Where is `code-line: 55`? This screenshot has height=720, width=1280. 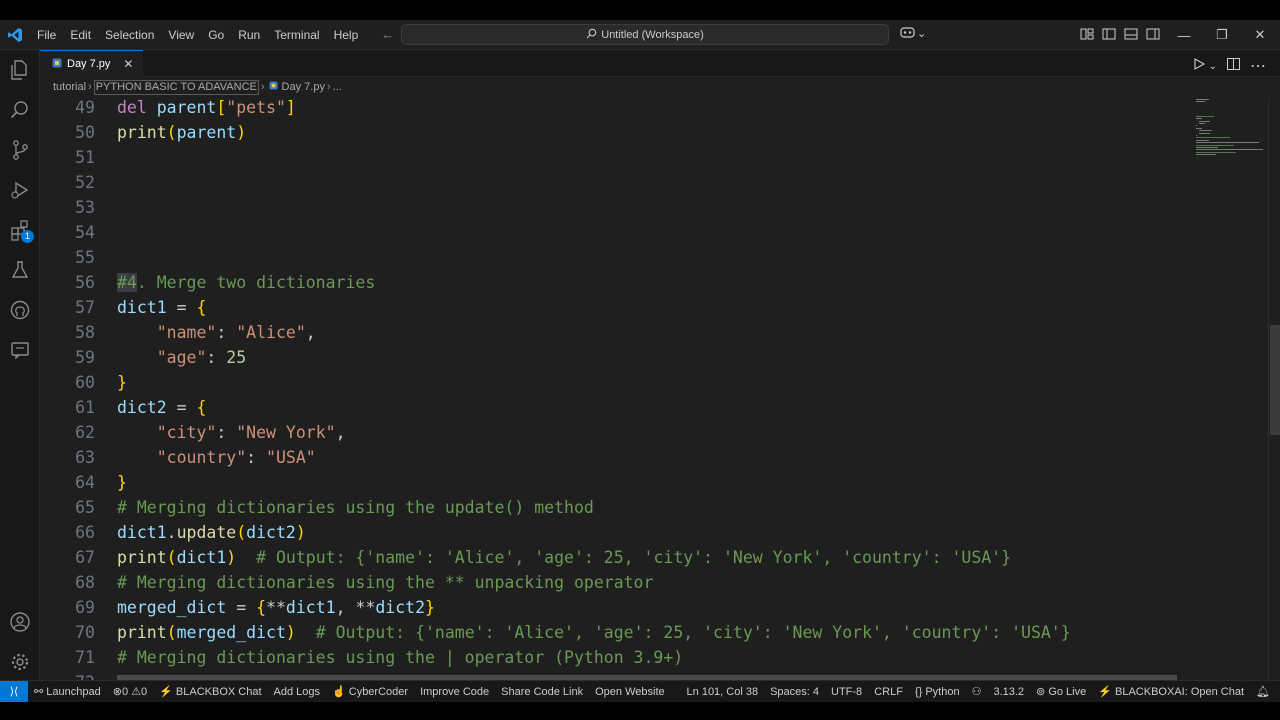 code-line: 55 is located at coordinates (615, 257).